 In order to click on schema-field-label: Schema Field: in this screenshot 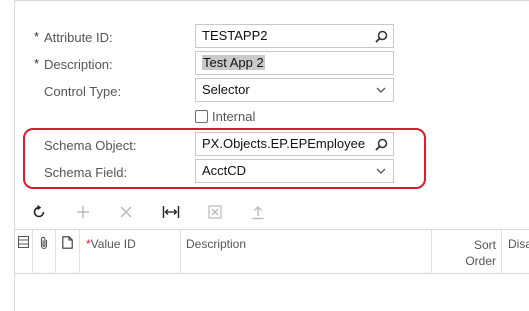, I will do `click(86, 172)`.